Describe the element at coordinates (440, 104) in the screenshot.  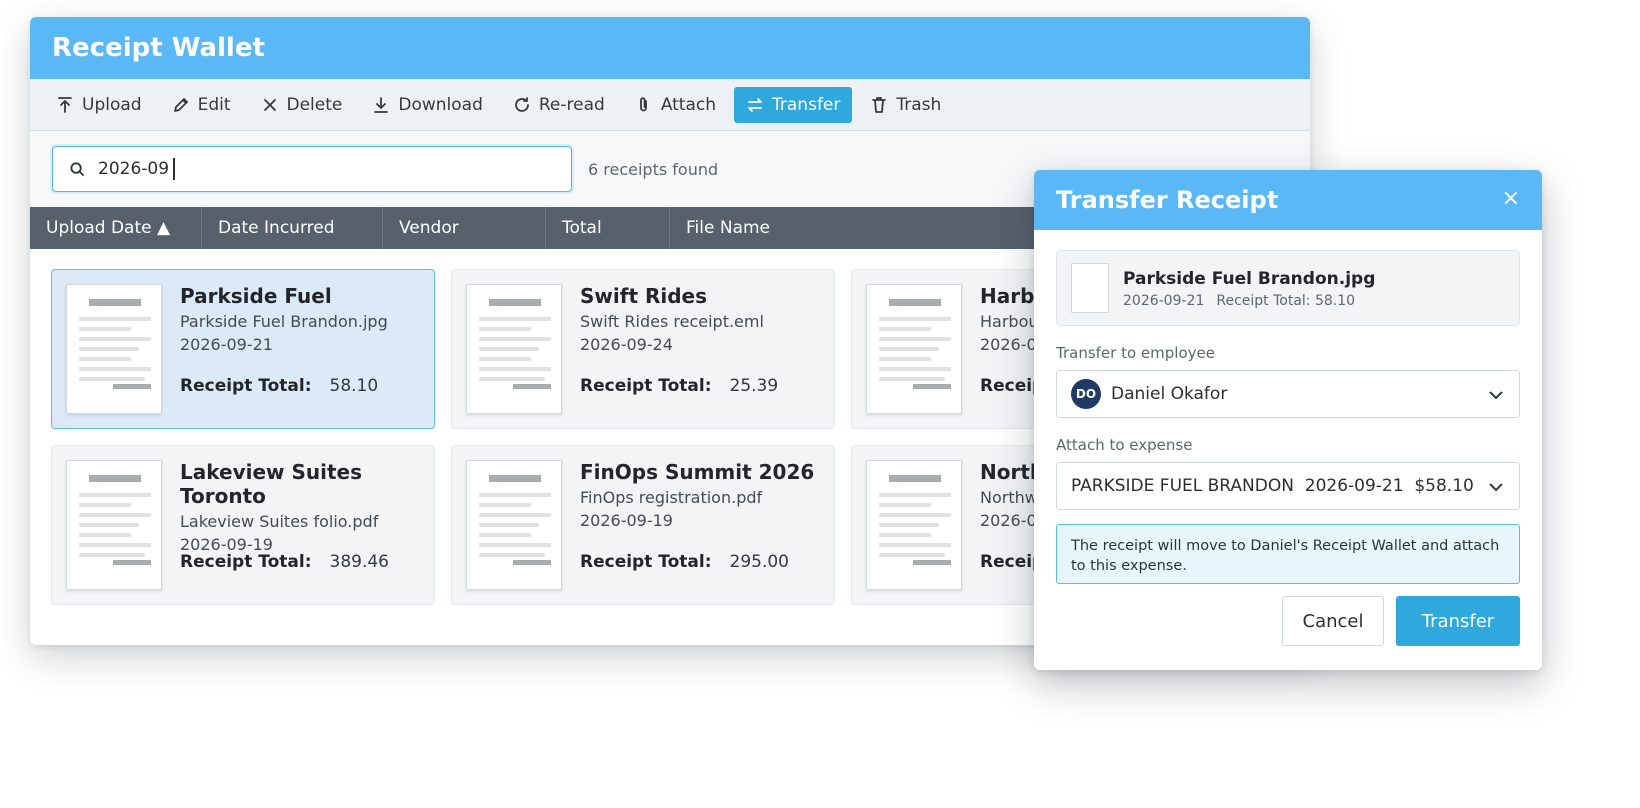
I see `download-label: Download` at that location.